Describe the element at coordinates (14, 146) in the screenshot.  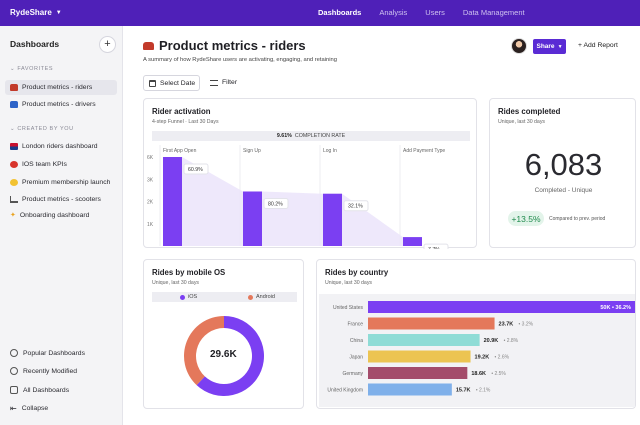
I see `uk-flag-icon` at that location.